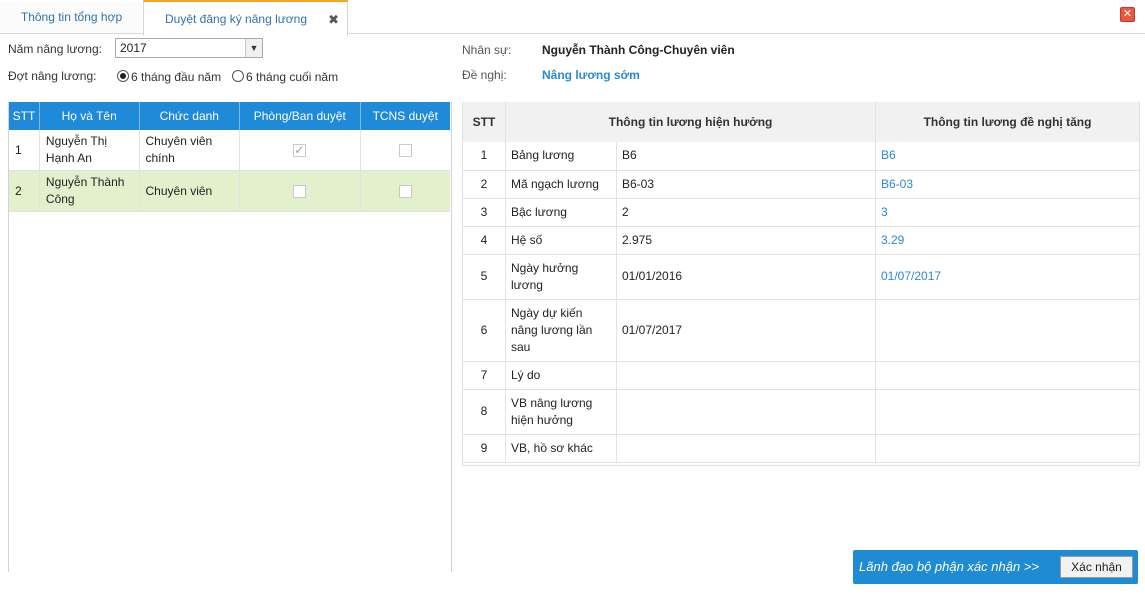 The height and width of the screenshot is (596, 1145). What do you see at coordinates (561, 184) in the screenshot?
I see `row-field: Mã ngạch lương` at bounding box center [561, 184].